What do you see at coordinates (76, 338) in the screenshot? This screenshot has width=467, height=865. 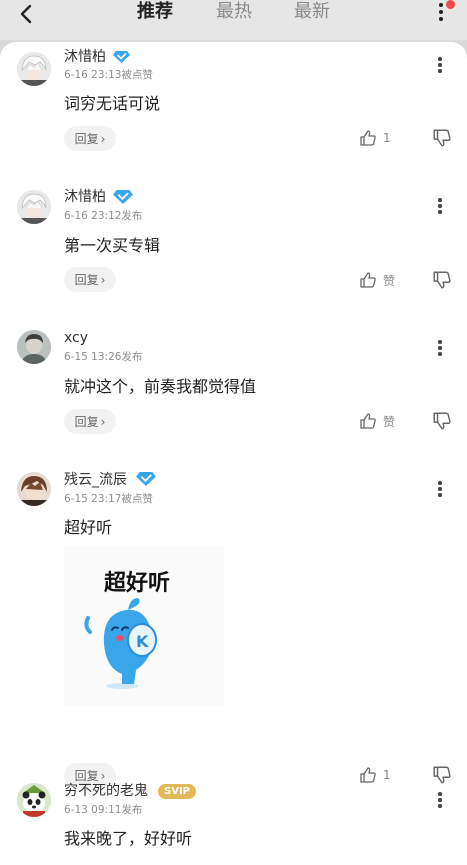 I see `username: xcy` at bounding box center [76, 338].